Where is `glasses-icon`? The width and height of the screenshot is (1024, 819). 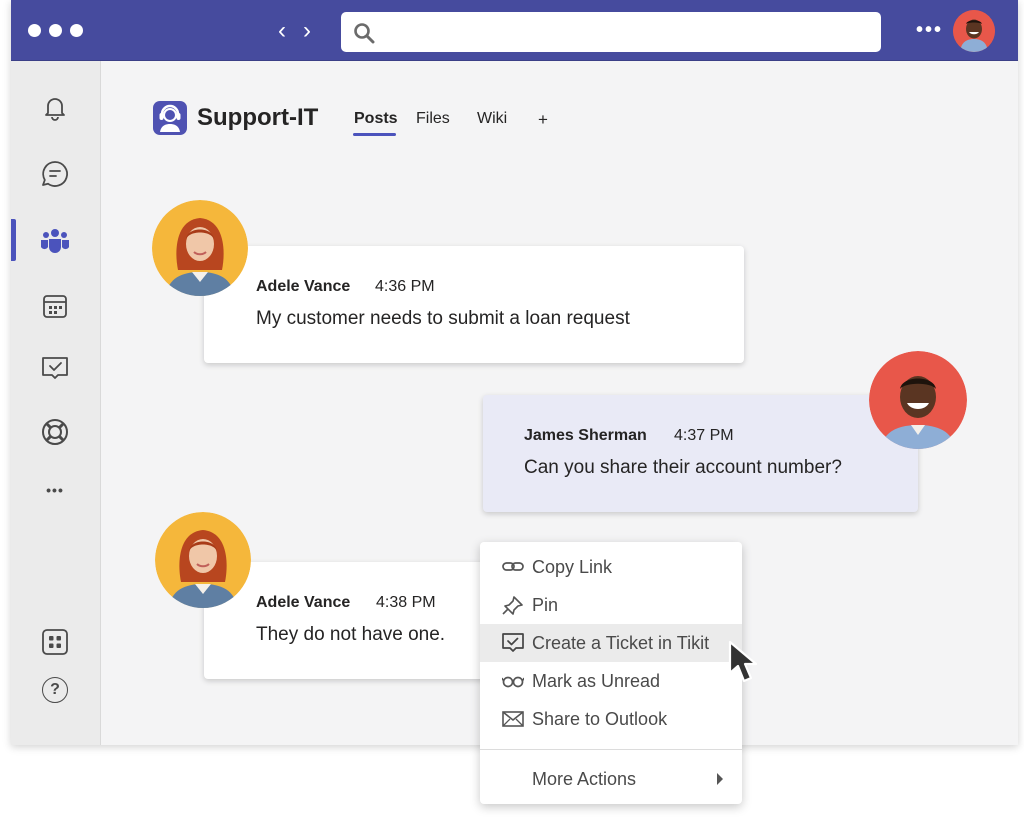
glasses-icon is located at coordinates (513, 682).